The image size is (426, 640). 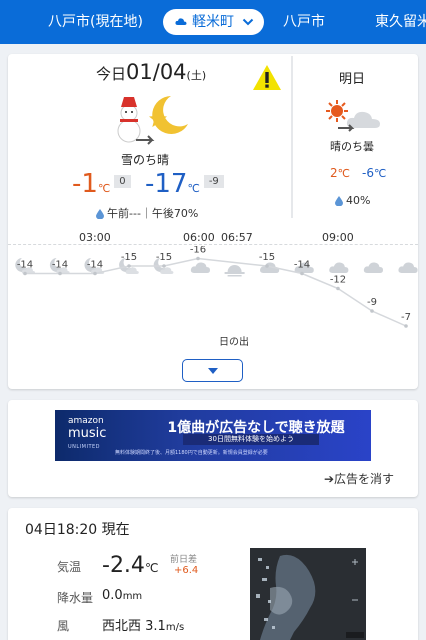 I want to click on sunrise-label: 日の出, so click(x=234, y=340).